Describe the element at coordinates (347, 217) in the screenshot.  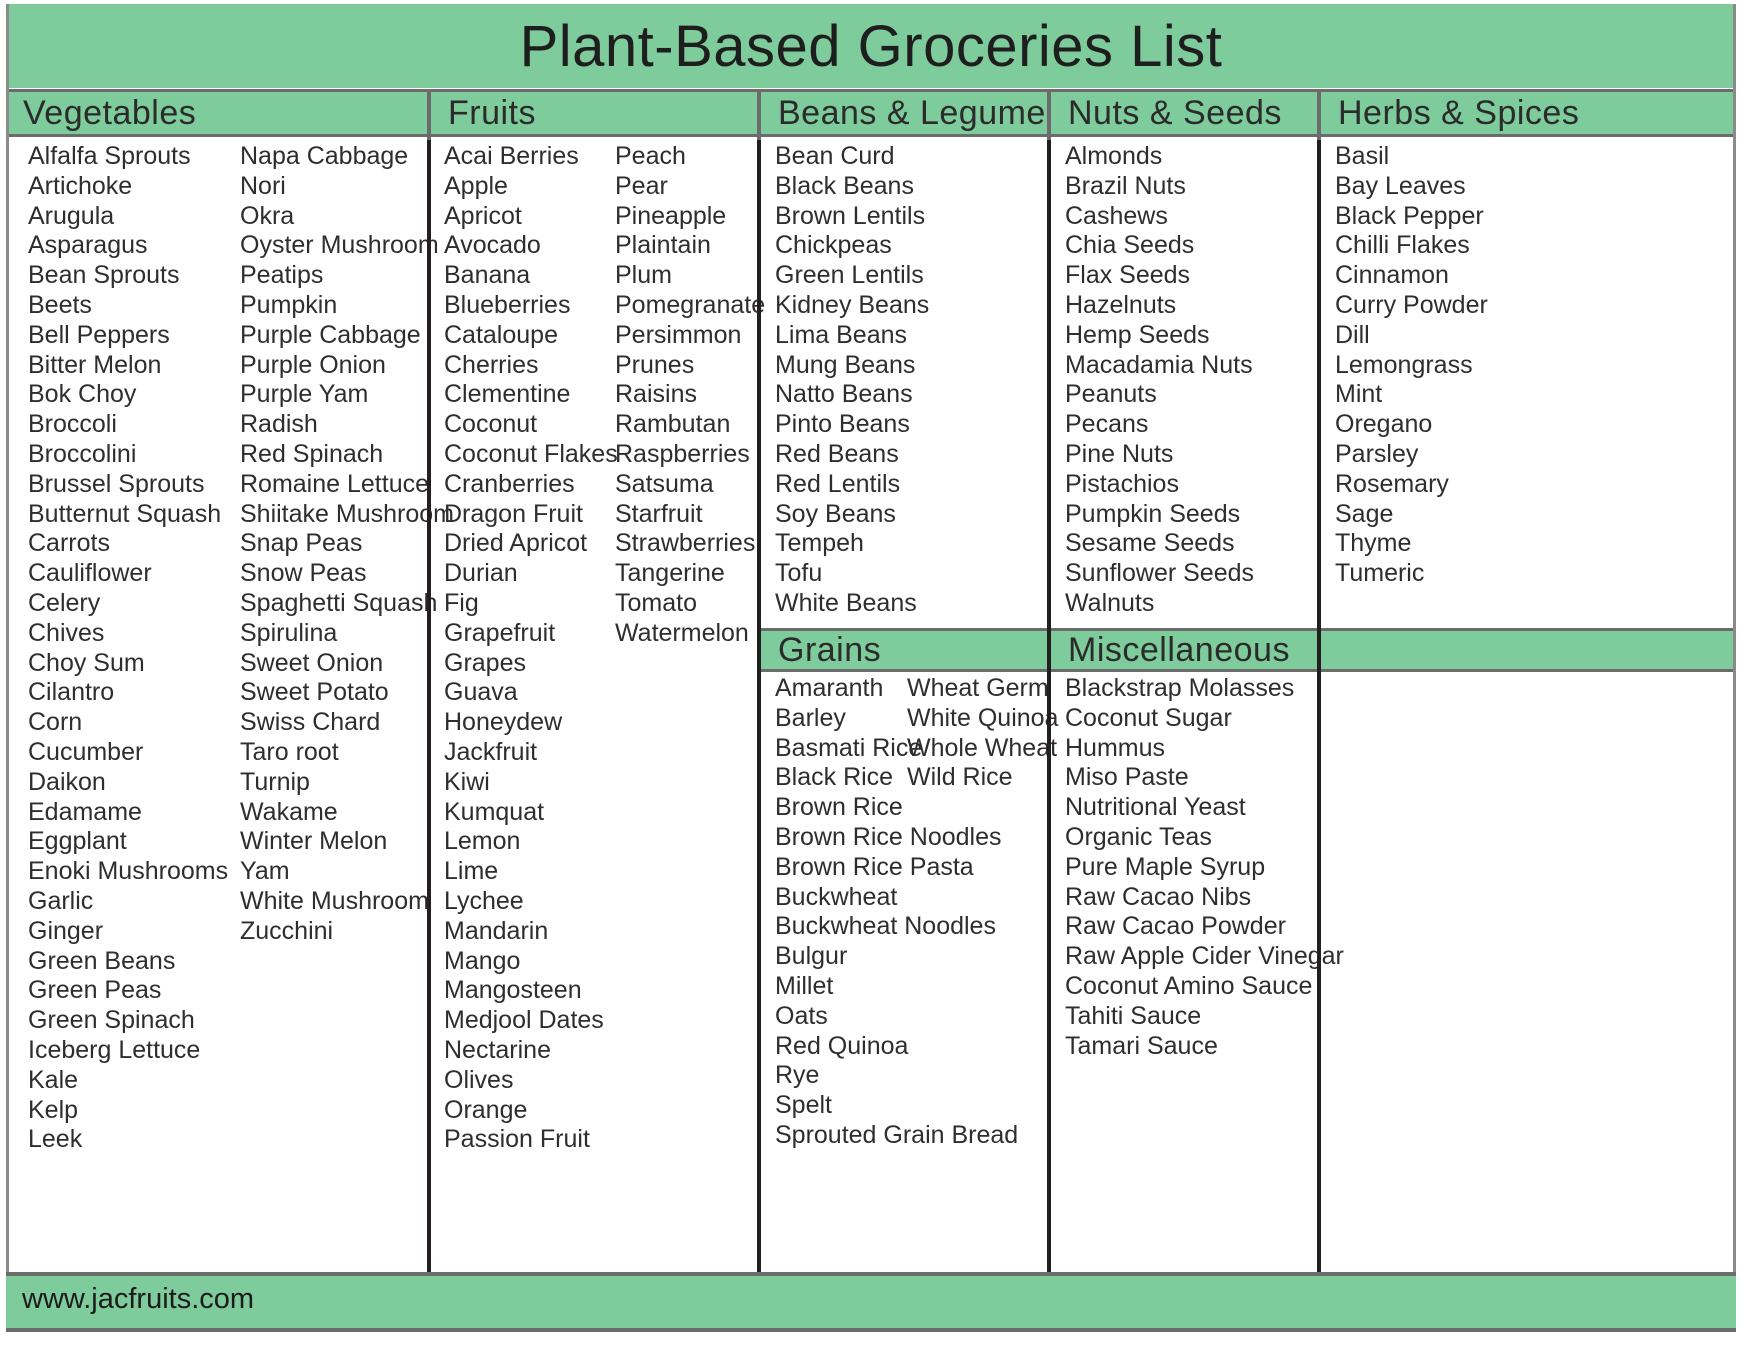
I see `list-item: Okra` at that location.